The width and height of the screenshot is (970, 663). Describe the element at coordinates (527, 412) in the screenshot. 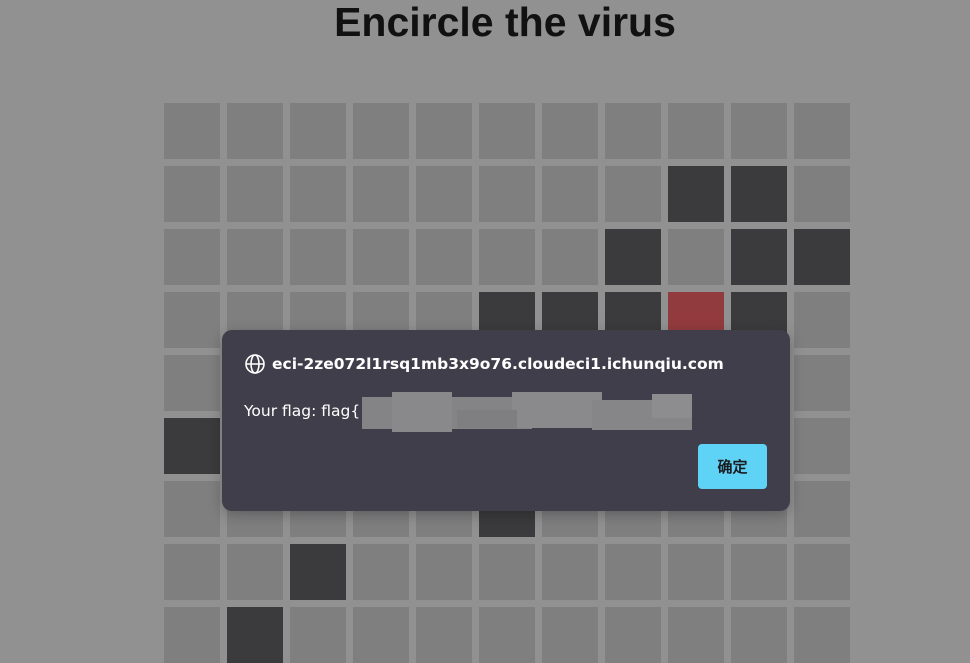

I see `redaction-mask` at that location.